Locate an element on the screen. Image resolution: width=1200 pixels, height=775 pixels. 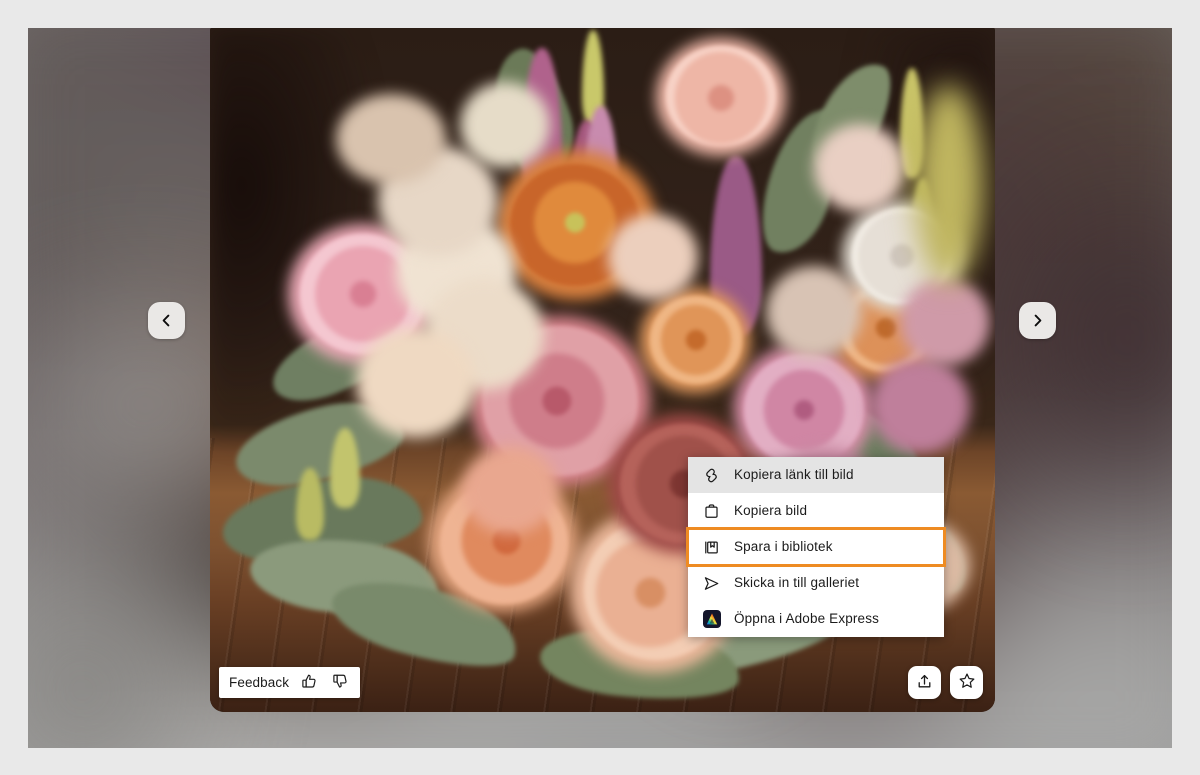
menu-item-copy-image: Kopiera bild is located at coordinates (816, 511).